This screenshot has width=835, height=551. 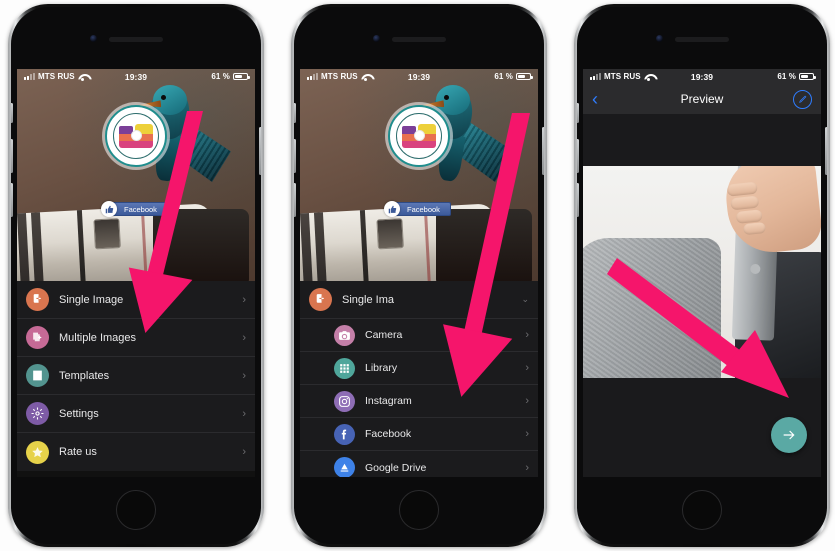 I want to click on page-title: Preview, so click(x=702, y=99).